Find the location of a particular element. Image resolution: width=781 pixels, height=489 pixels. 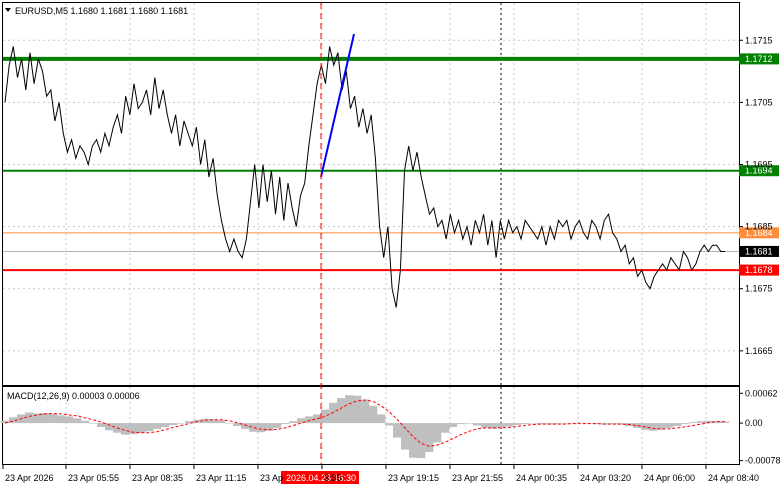

symbol-info: EURUSD,M5 1.1680 1.1681 1.1680 1.1681 is located at coordinates (101, 11).